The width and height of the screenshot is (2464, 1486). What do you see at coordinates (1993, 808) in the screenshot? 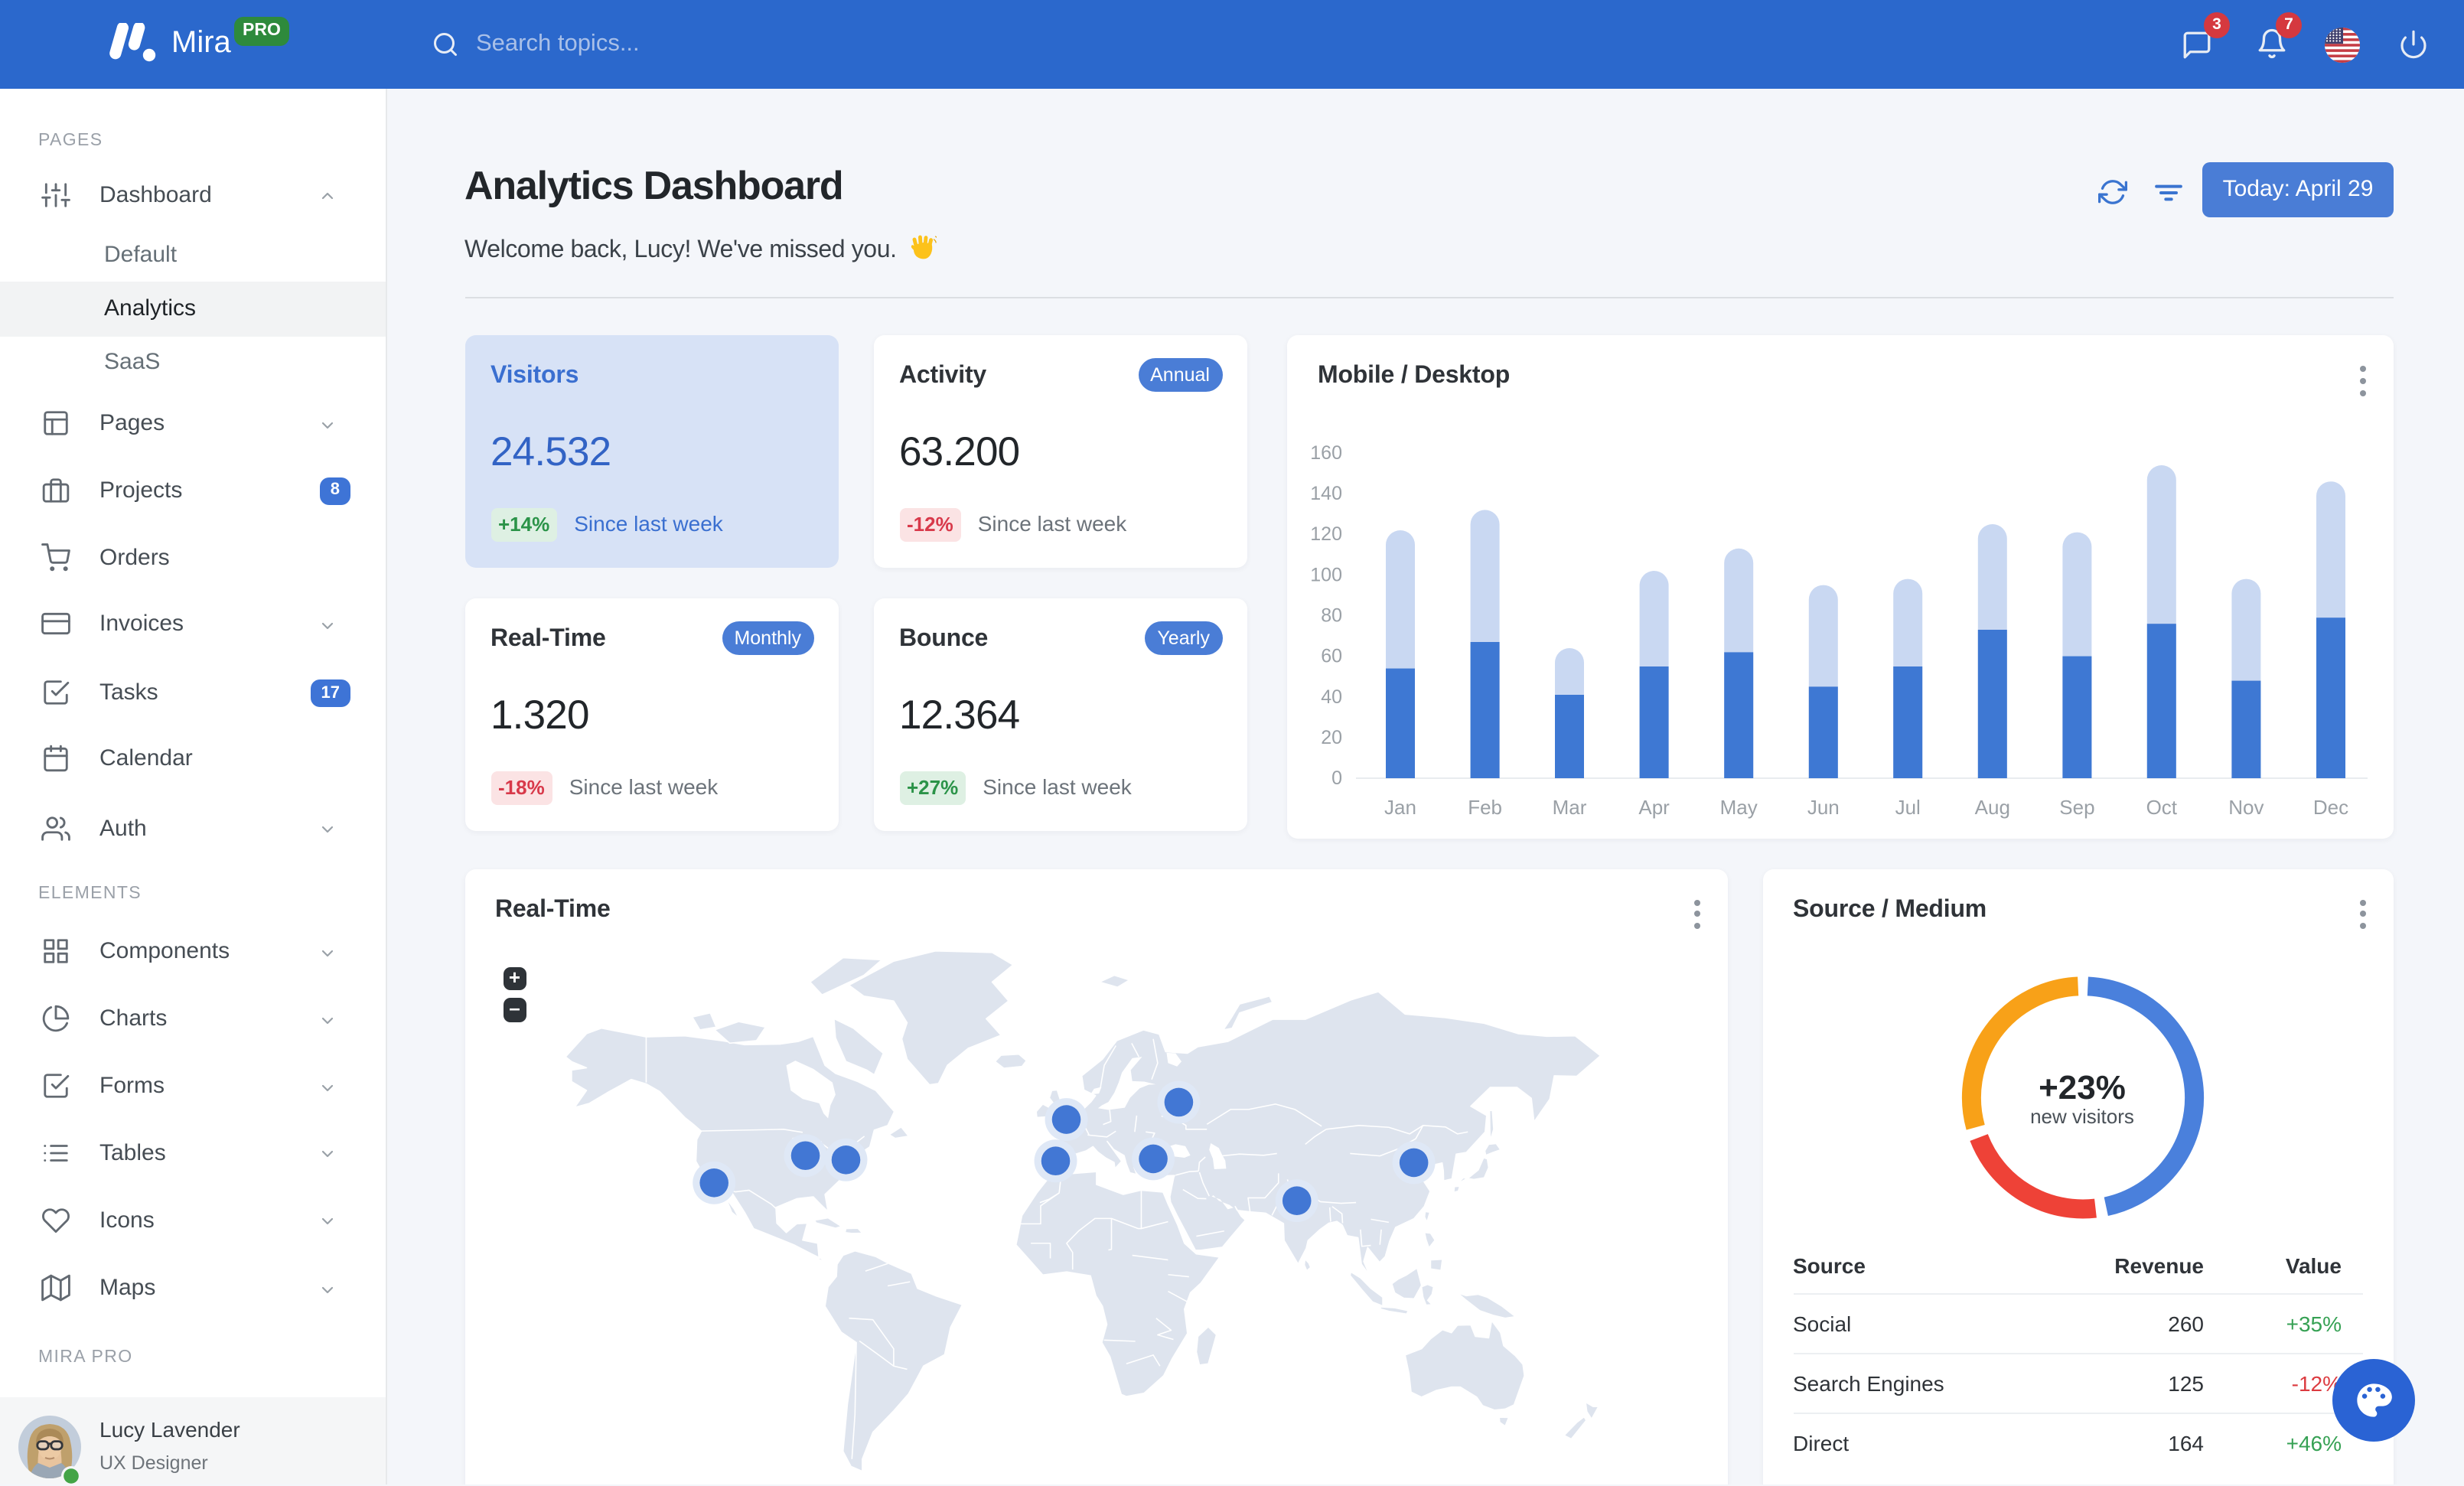
I see `svg-text: Aug` at bounding box center [1993, 808].